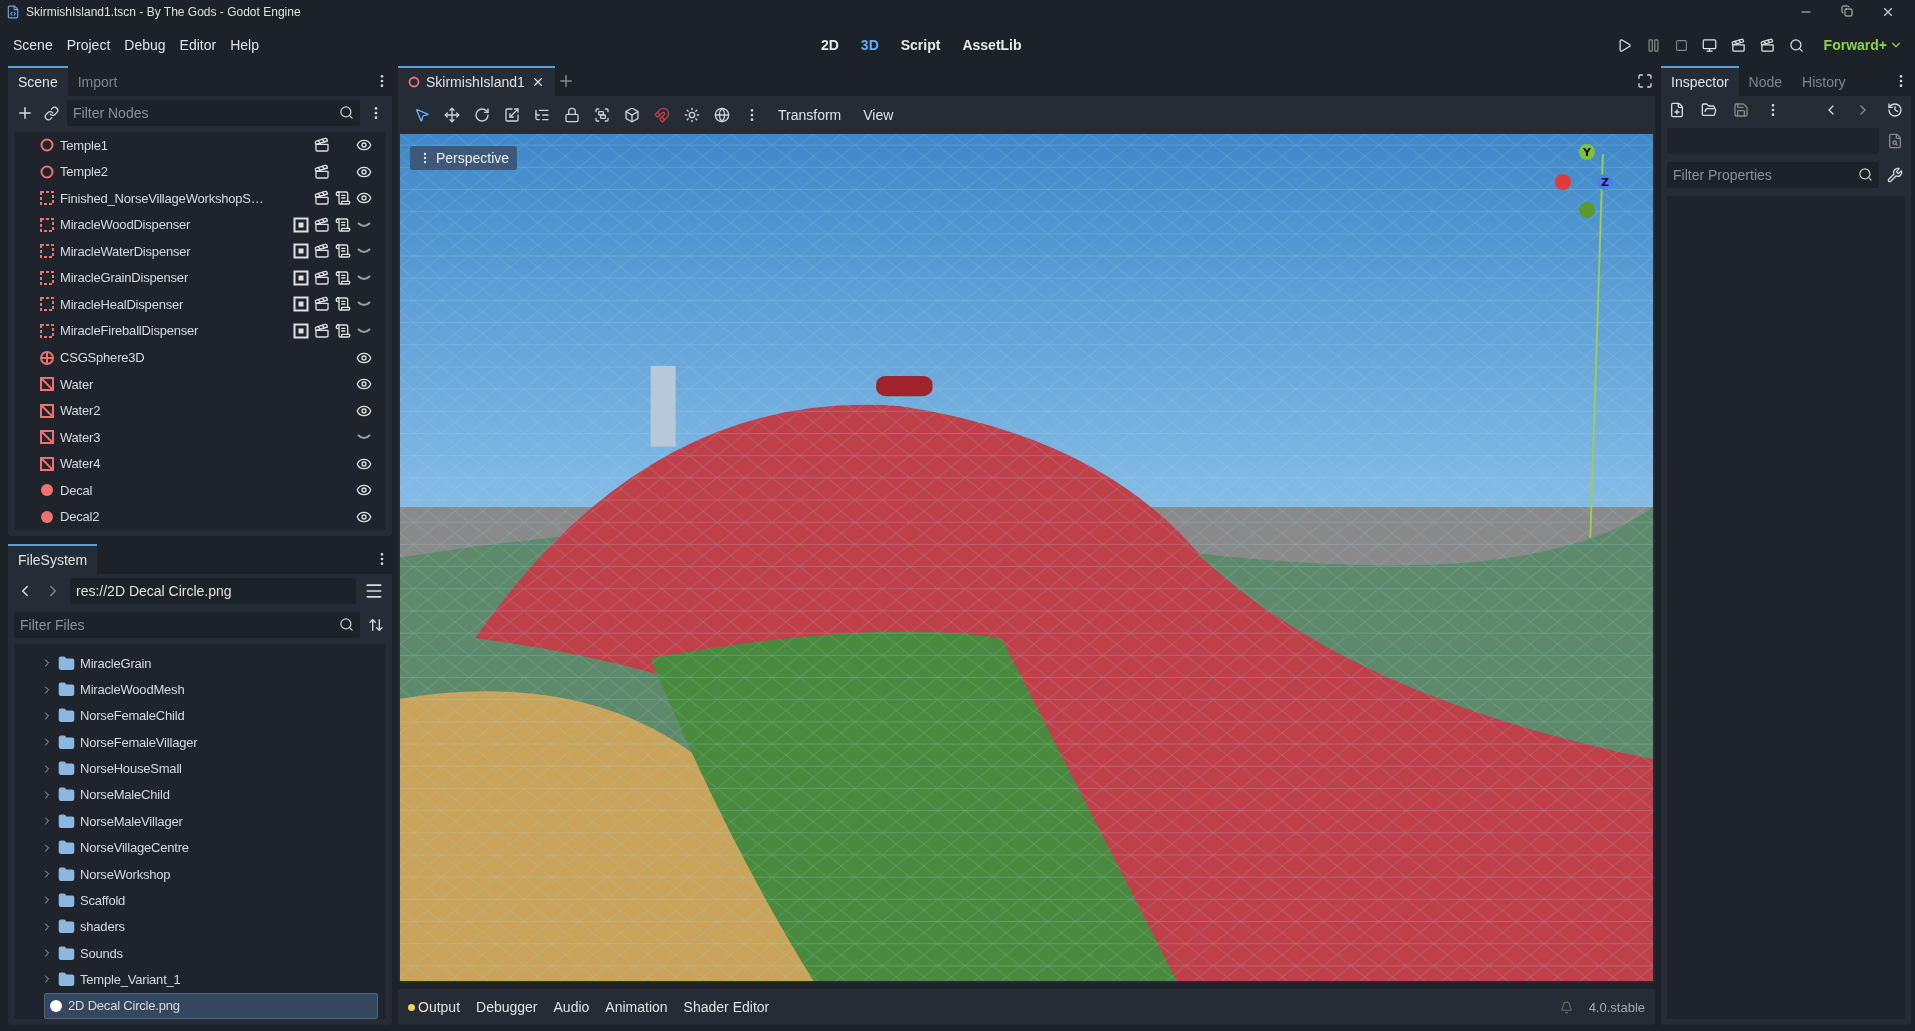  What do you see at coordinates (869, 45) in the screenshot?
I see `workspace-button: 3D` at bounding box center [869, 45].